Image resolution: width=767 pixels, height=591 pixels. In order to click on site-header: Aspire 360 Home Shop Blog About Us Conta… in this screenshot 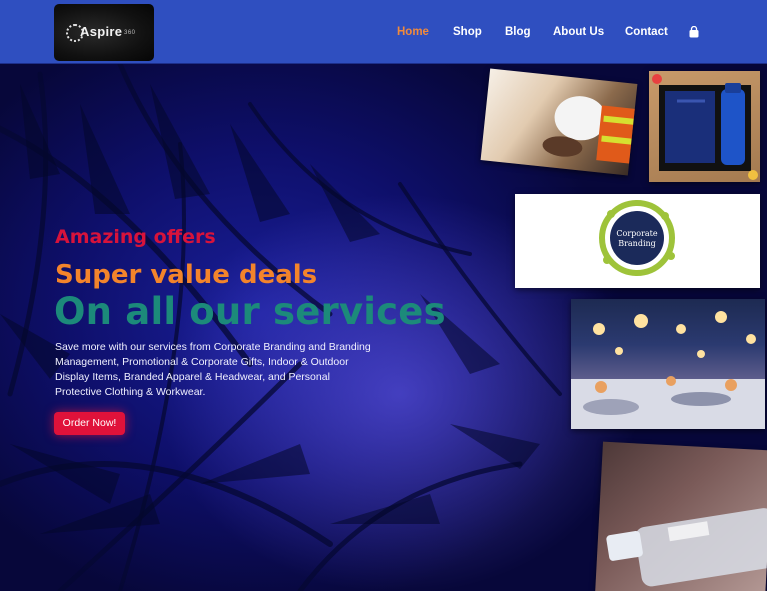, I will do `click(383, 32)`.